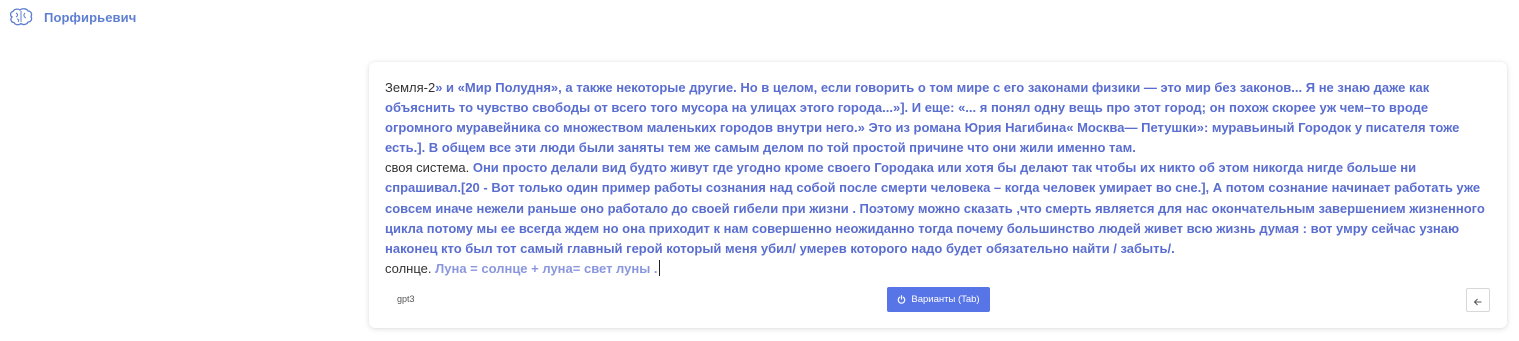 This screenshot has width=1519, height=341. Describe the element at coordinates (544, 268) in the screenshot. I see `latest-generated-text: Луна = солнце + луна= свет луны .` at that location.